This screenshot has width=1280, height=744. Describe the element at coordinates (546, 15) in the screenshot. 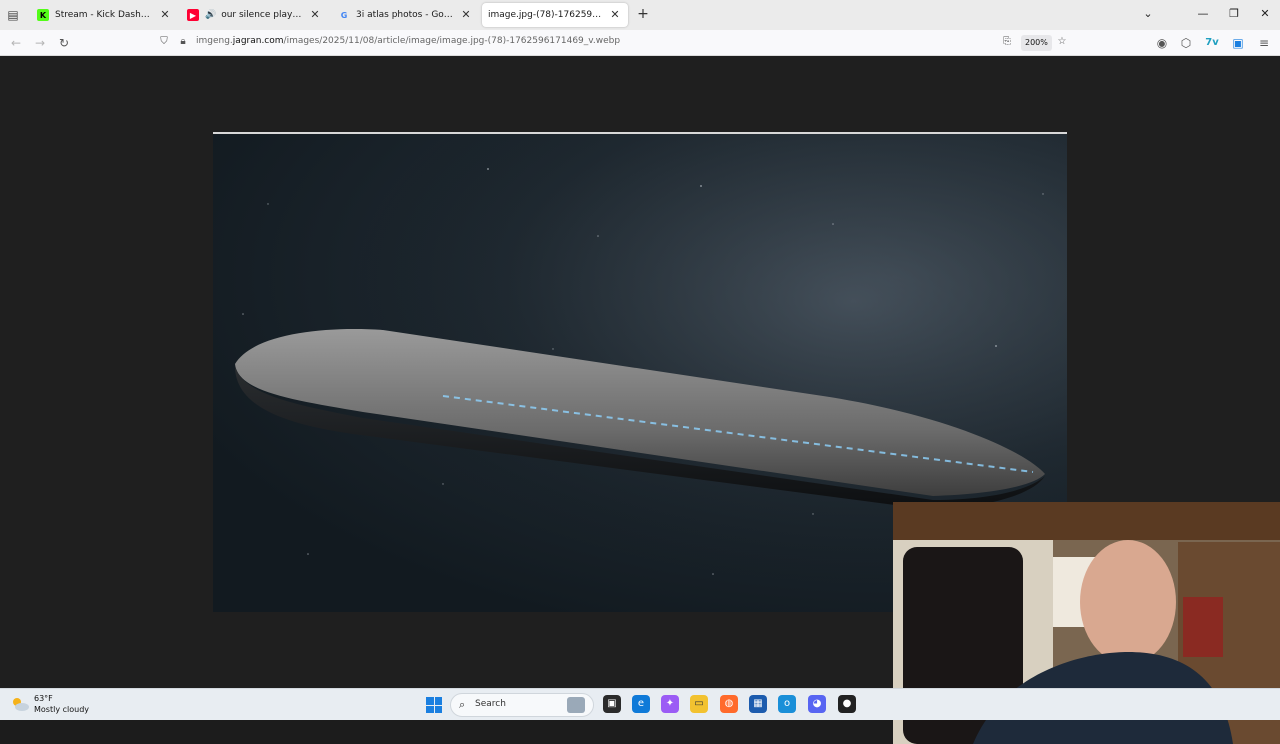

I see `tab-title: image.jpg-(78)-1762596171469_v.webp` at that location.